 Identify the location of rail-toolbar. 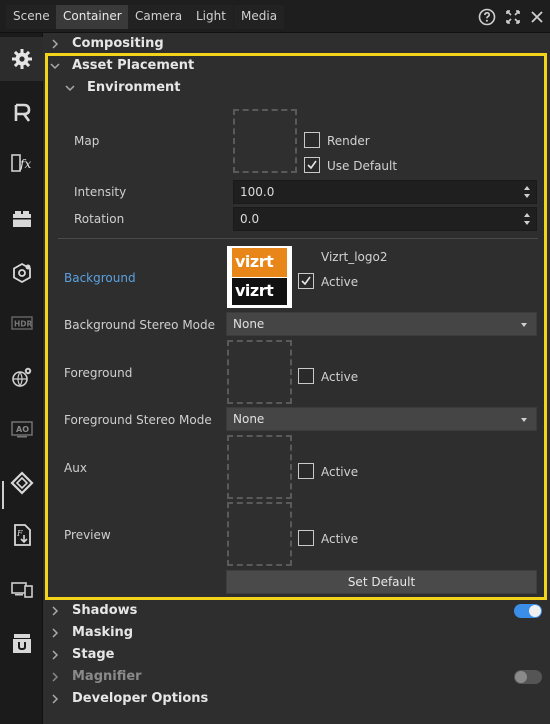
(21, 219).